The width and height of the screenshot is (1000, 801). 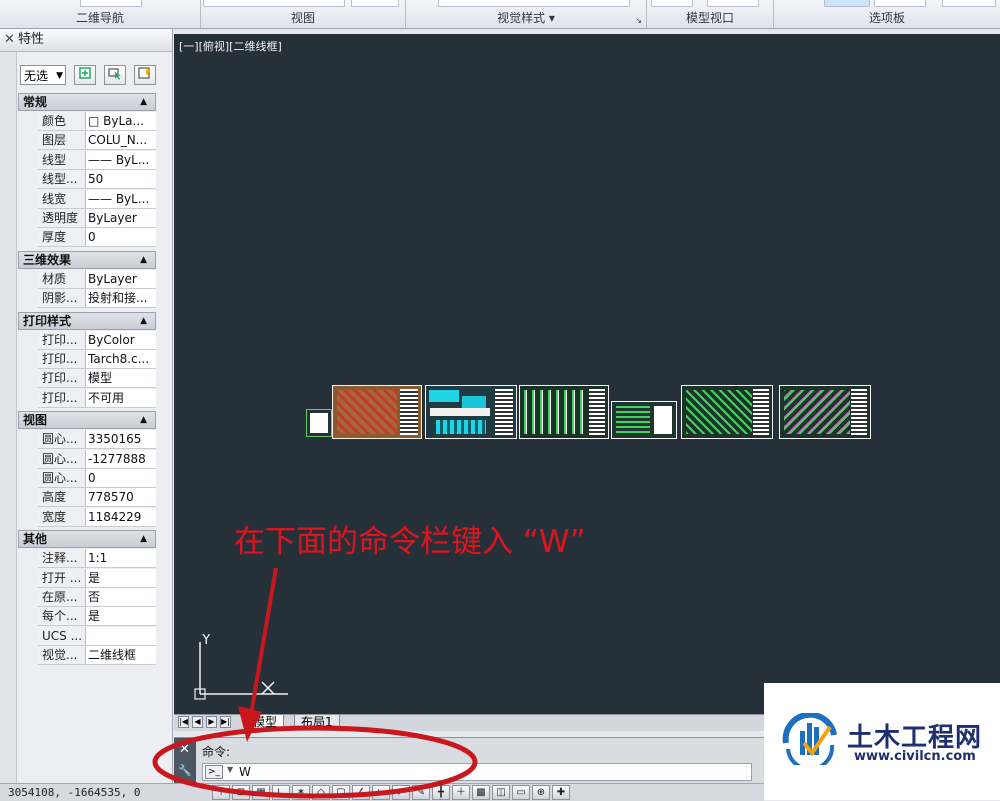 I want to click on property-row: 打印... 不可用, so click(x=97, y=398).